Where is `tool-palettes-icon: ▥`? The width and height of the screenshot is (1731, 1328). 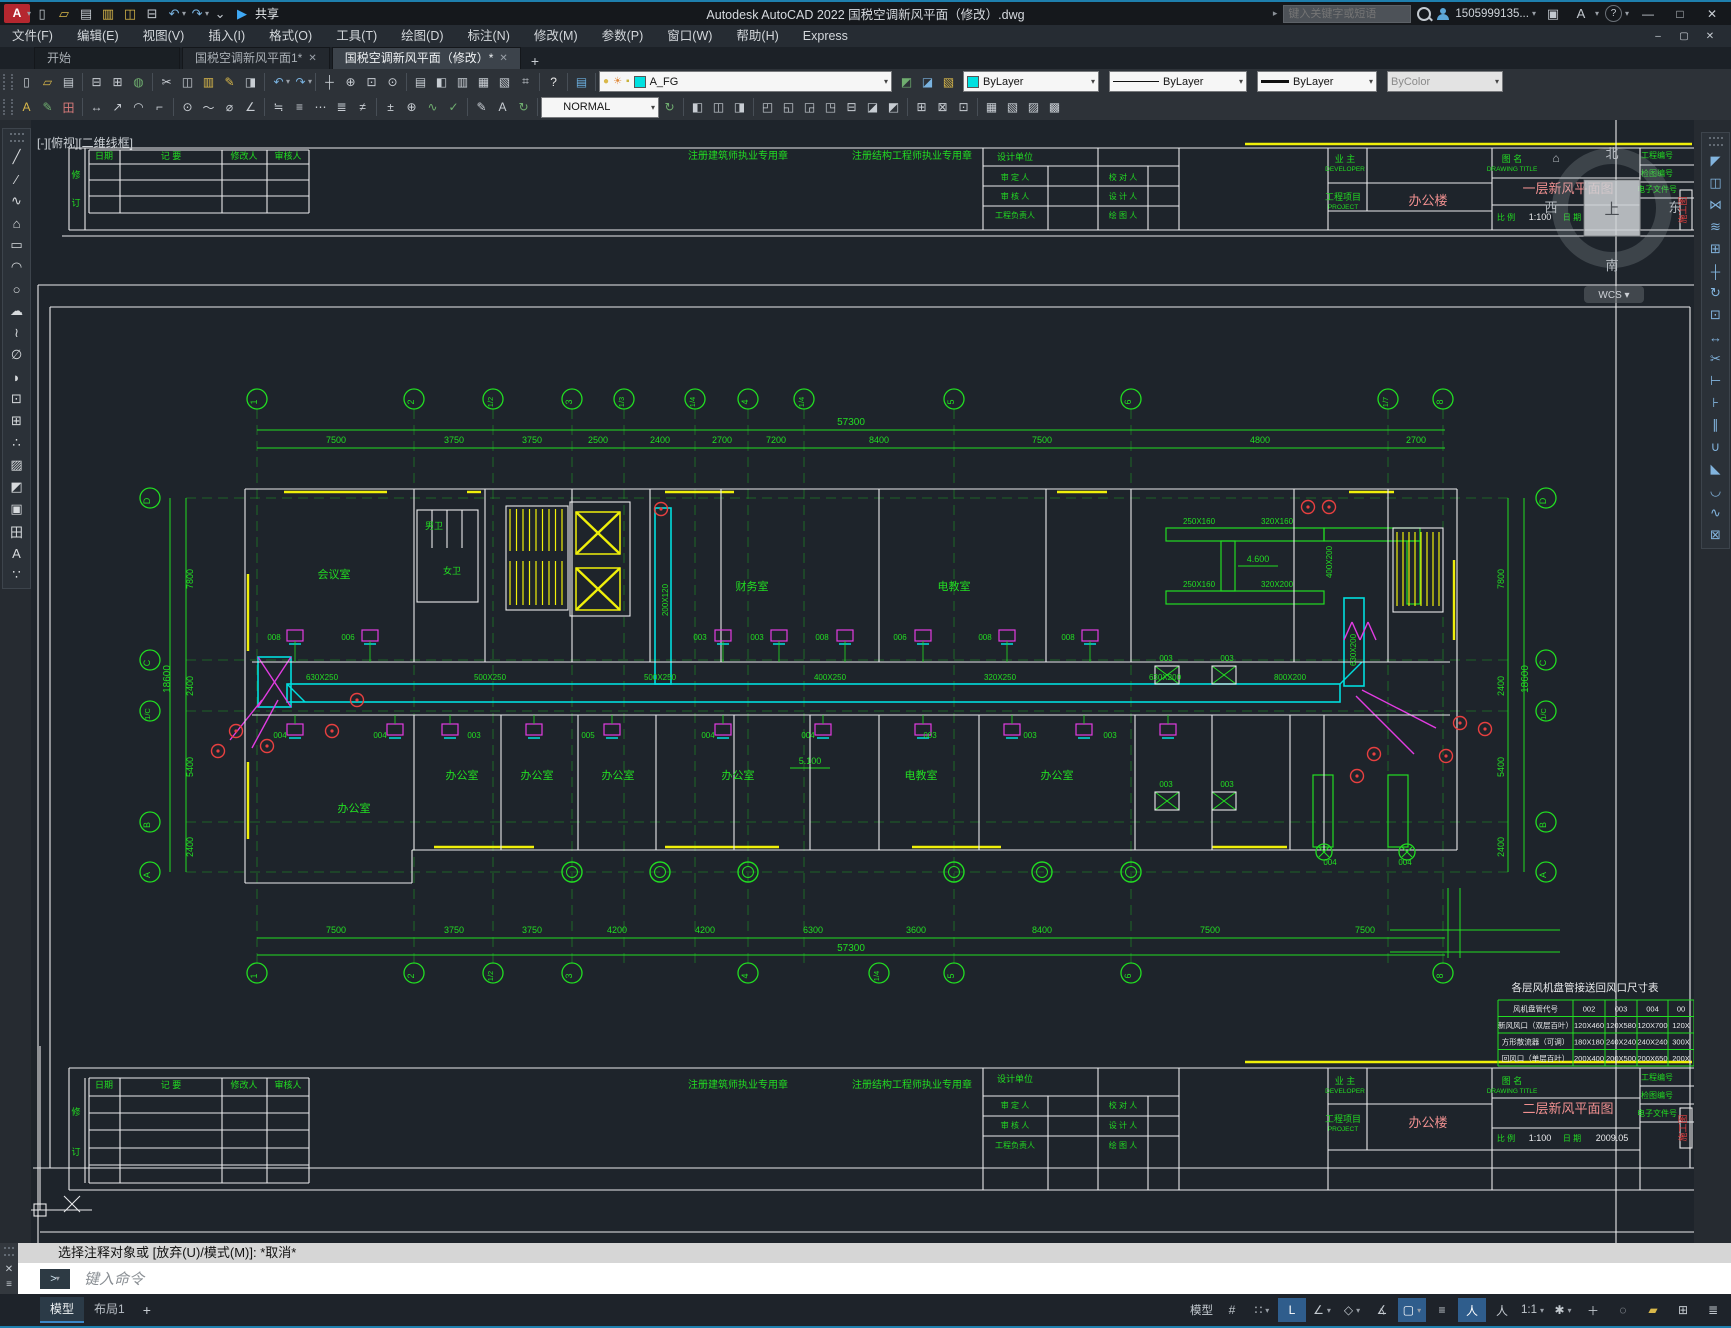
tool-palettes-icon: ▥ is located at coordinates (462, 82).